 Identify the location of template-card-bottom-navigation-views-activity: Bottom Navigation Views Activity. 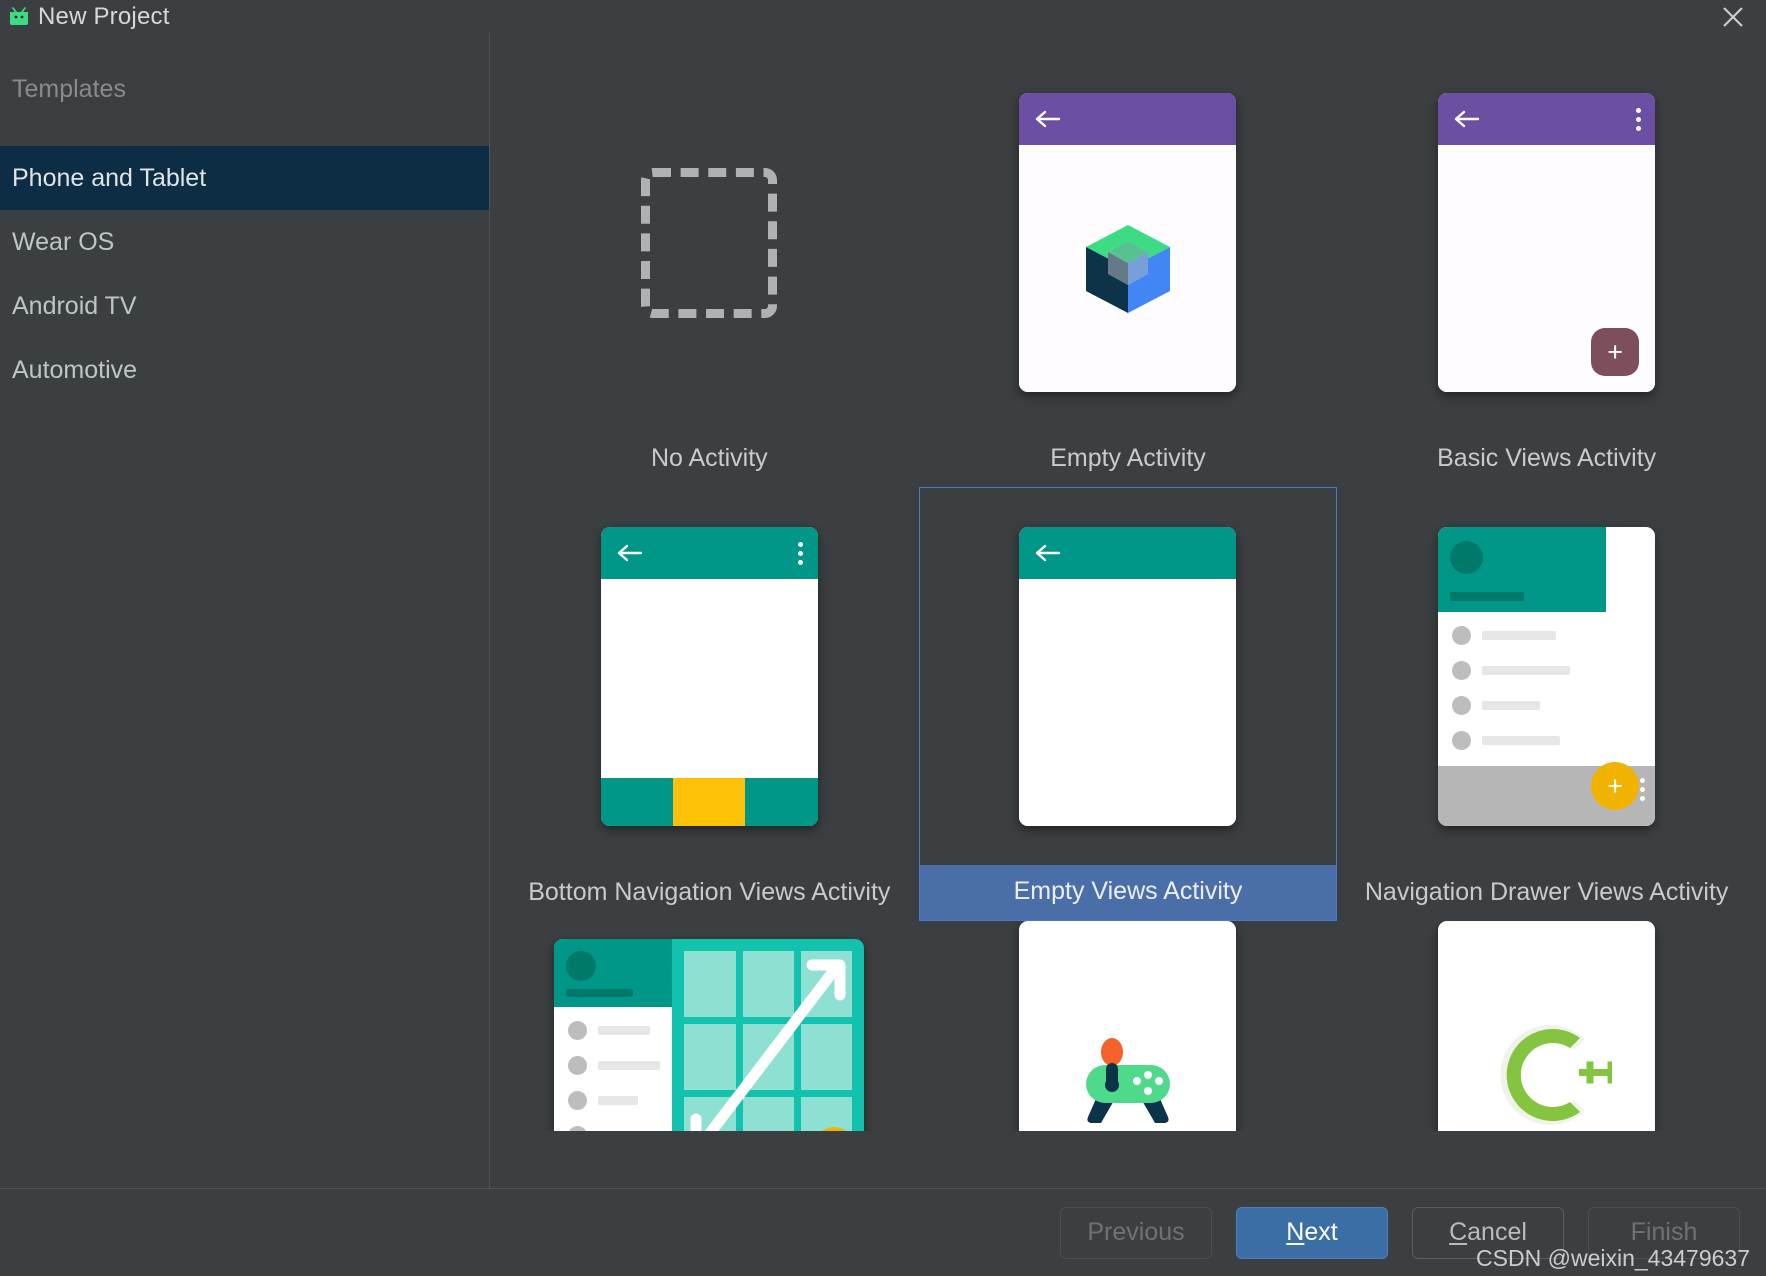
(709, 704).